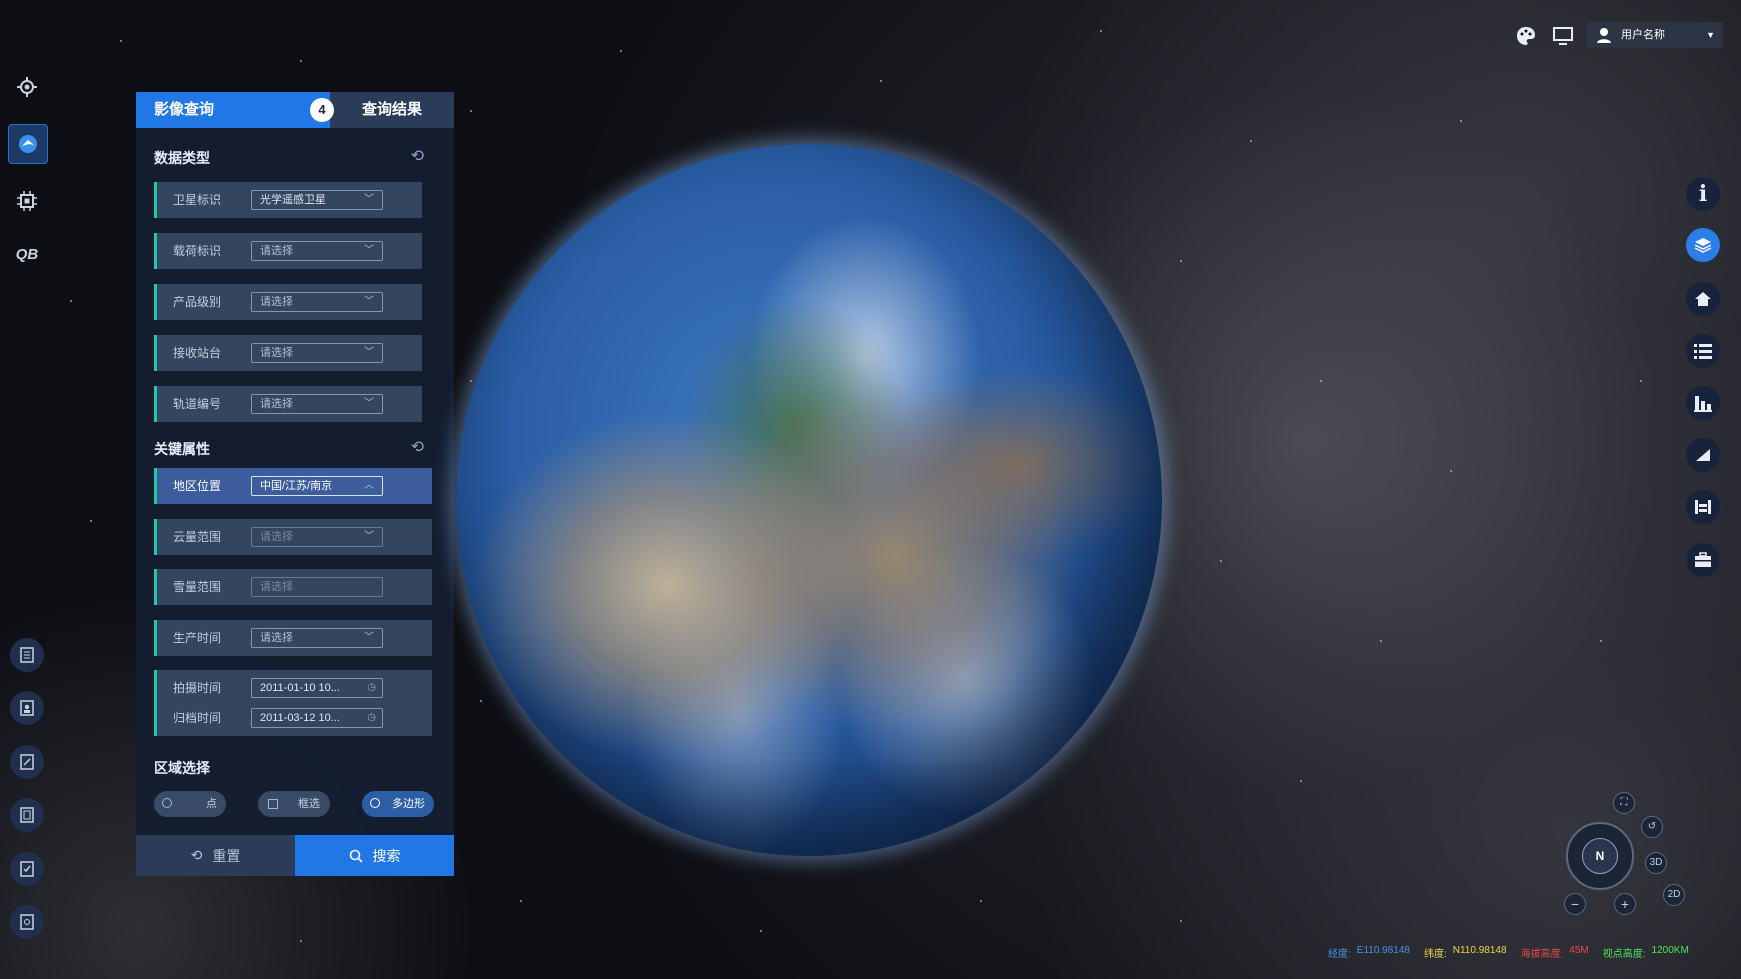  What do you see at coordinates (182, 768) in the screenshot?
I see `region-select-title: 区域选择` at bounding box center [182, 768].